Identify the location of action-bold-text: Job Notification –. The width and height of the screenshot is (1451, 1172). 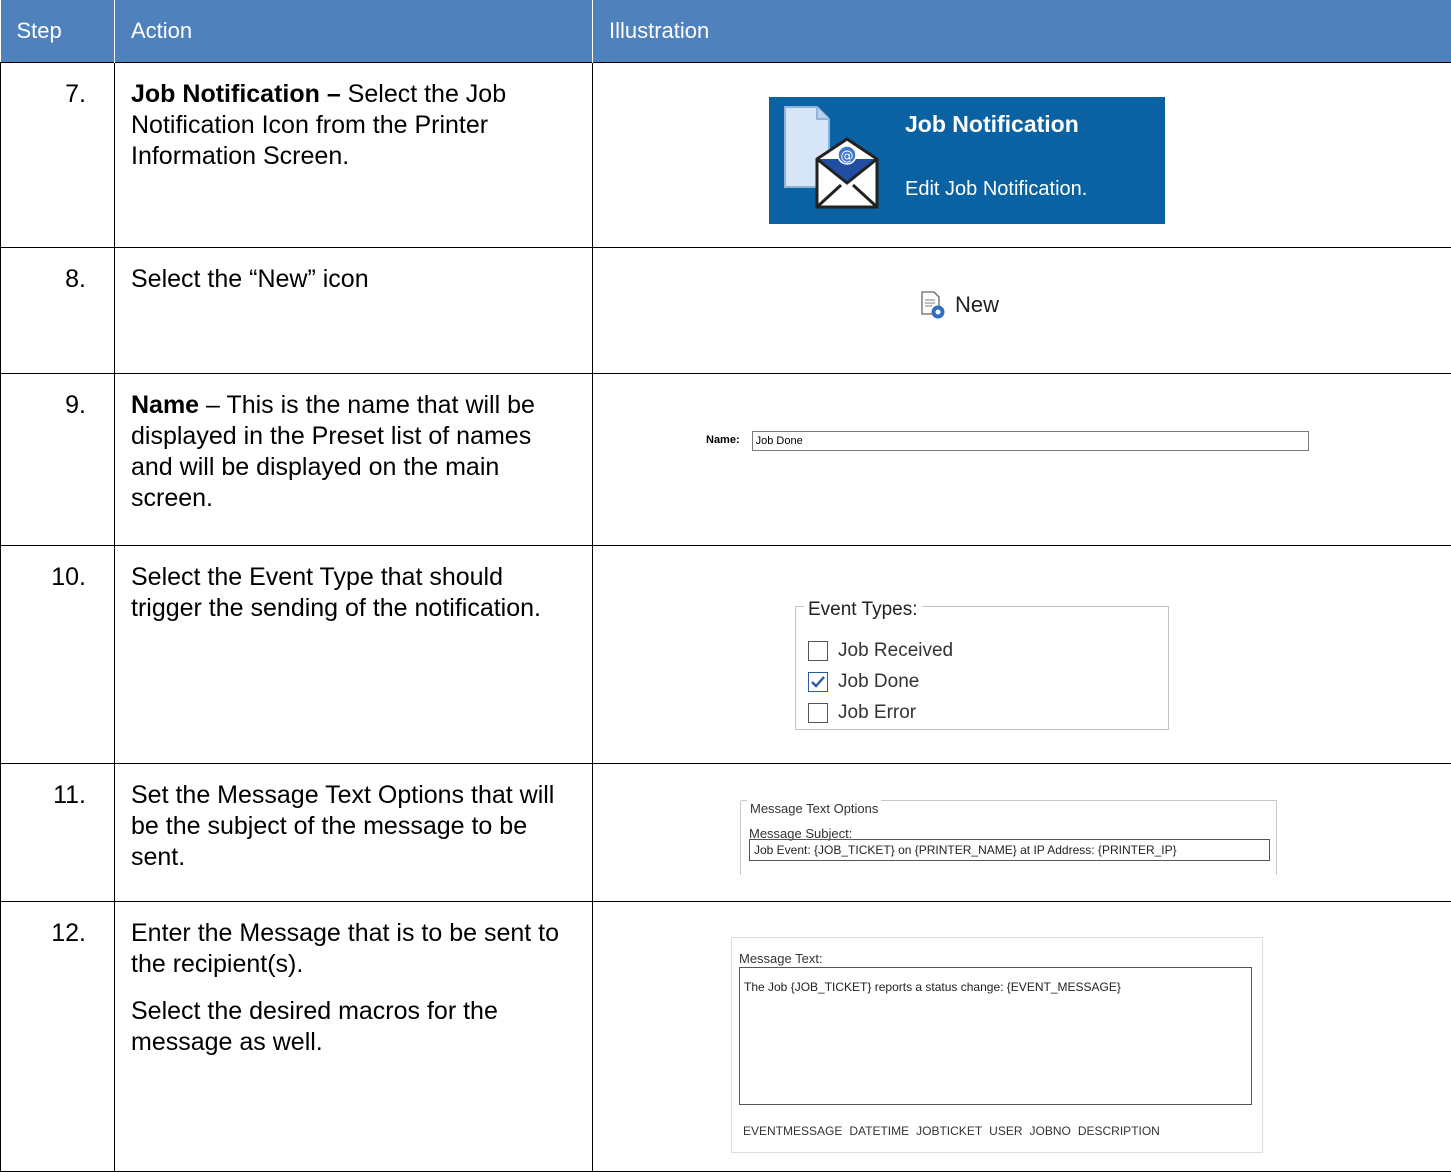
(236, 94).